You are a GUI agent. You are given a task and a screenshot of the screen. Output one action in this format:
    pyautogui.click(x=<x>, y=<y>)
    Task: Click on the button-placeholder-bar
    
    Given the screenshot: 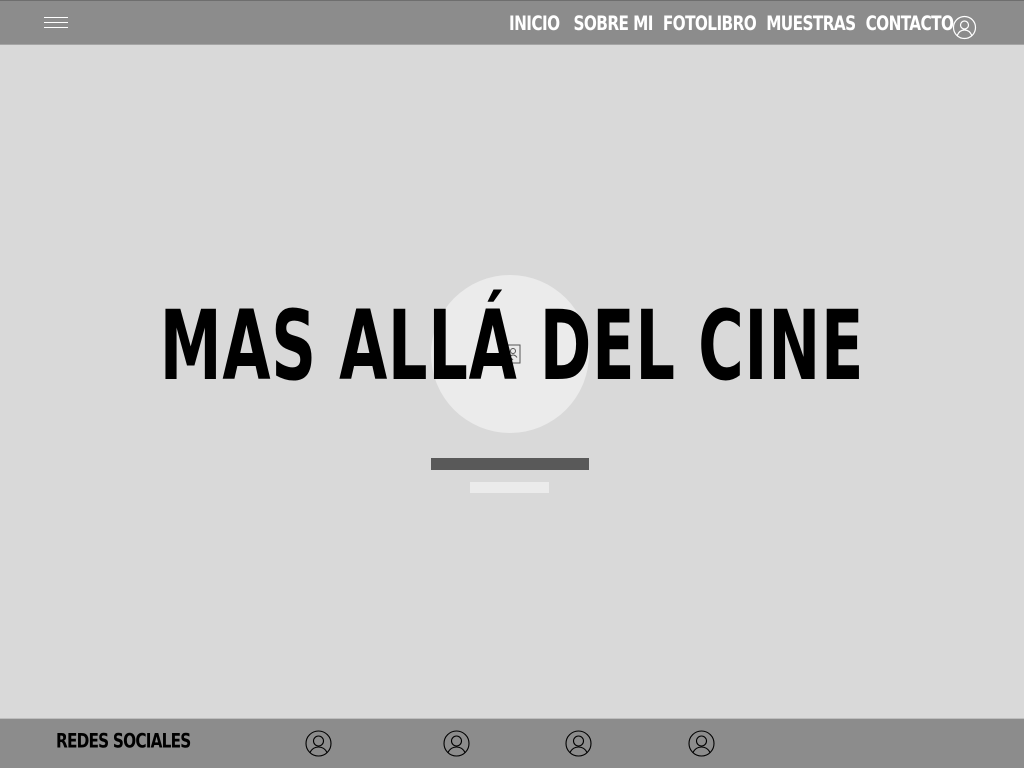 What is the action you would take?
    pyautogui.click(x=509, y=487)
    